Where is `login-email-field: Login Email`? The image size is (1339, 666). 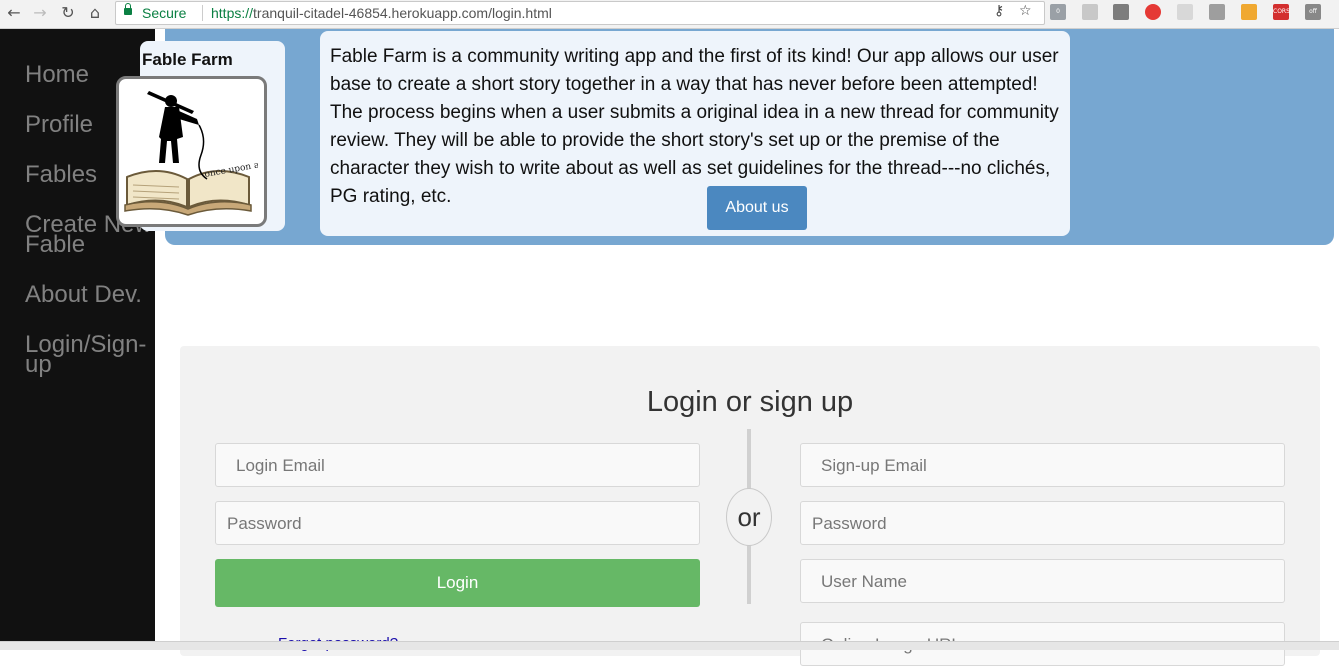
login-email-field: Login Email is located at coordinates (457, 465).